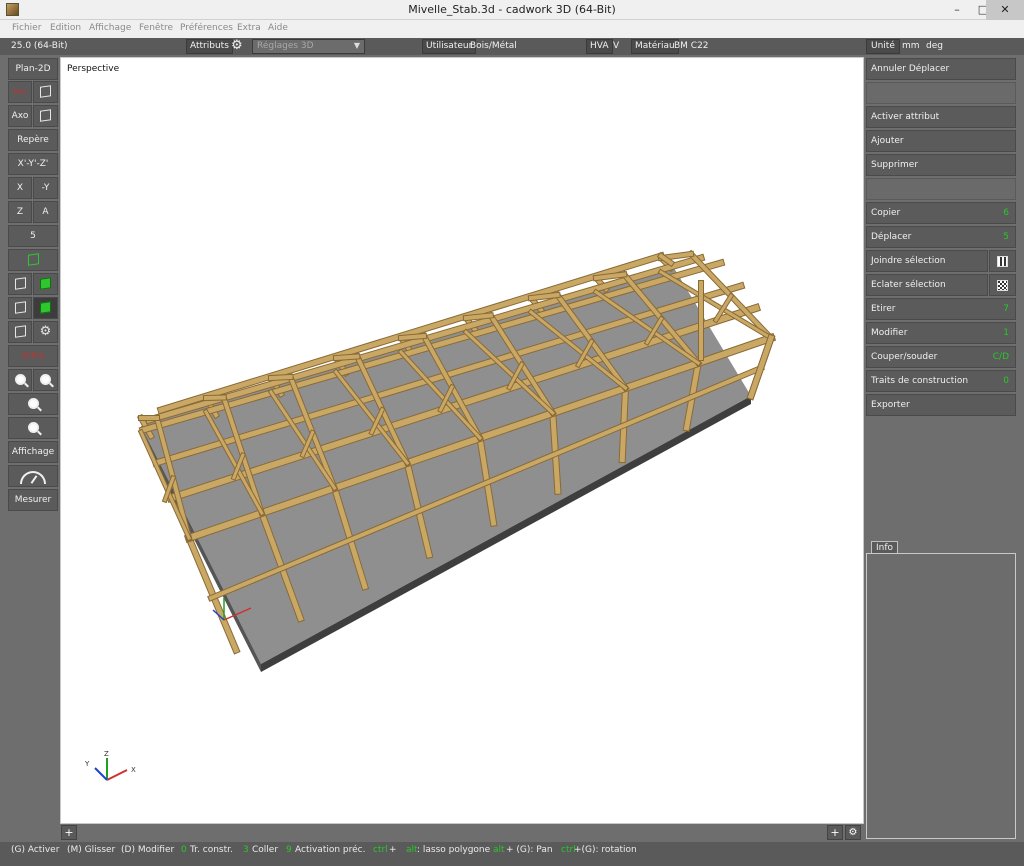  I want to click on transparent-button, so click(20, 332).